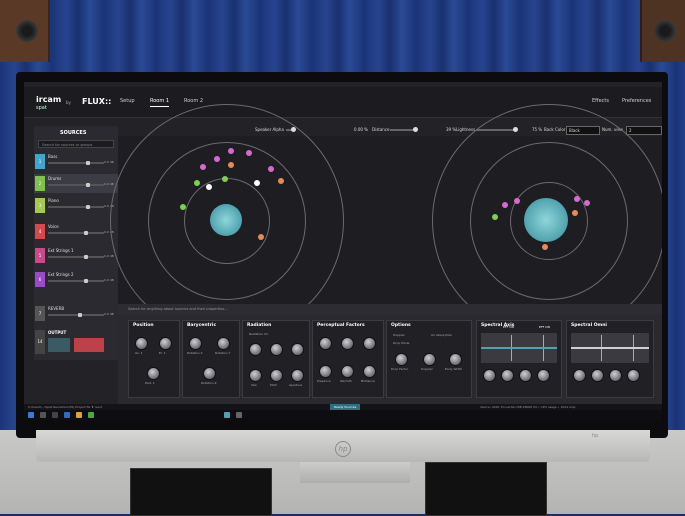  I want to click on tab-room-2: Room 2, so click(193, 101).